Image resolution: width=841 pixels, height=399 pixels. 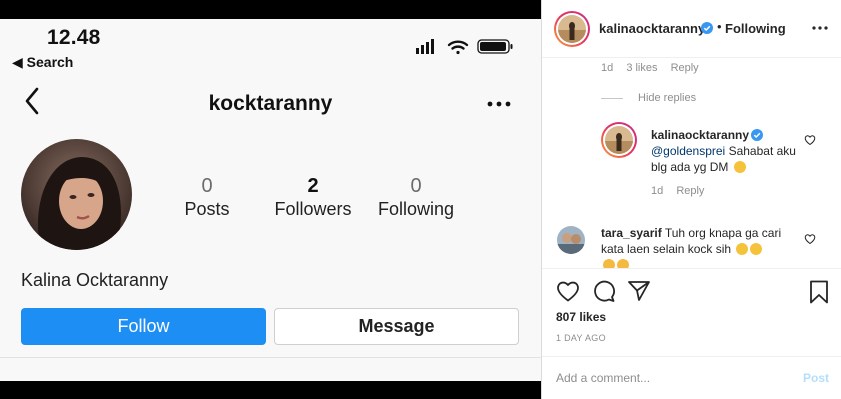 What do you see at coordinates (688, 151) in the screenshot?
I see `mention-link: @goldensprei` at bounding box center [688, 151].